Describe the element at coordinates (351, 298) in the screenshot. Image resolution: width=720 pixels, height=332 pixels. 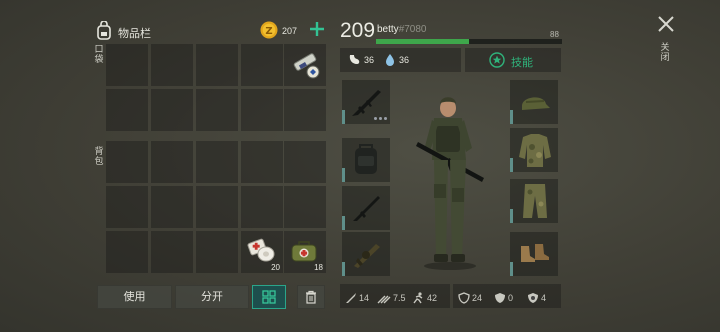
I see `knife-icon` at that location.